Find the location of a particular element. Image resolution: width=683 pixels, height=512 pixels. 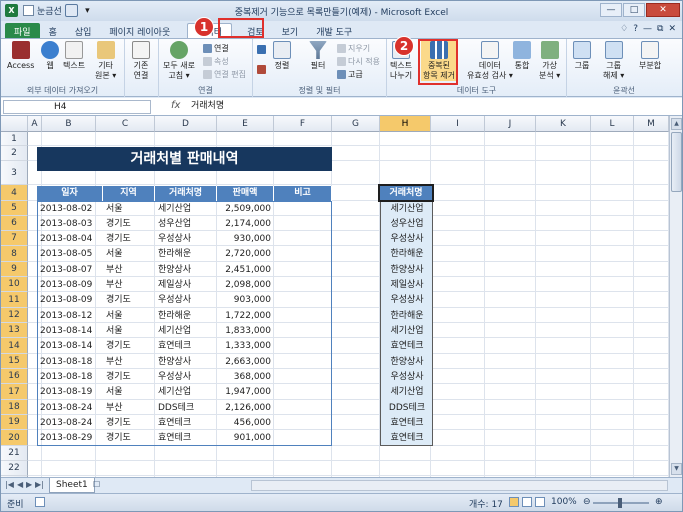

table-cell: 효연테크 is located at coordinates (186, 346).